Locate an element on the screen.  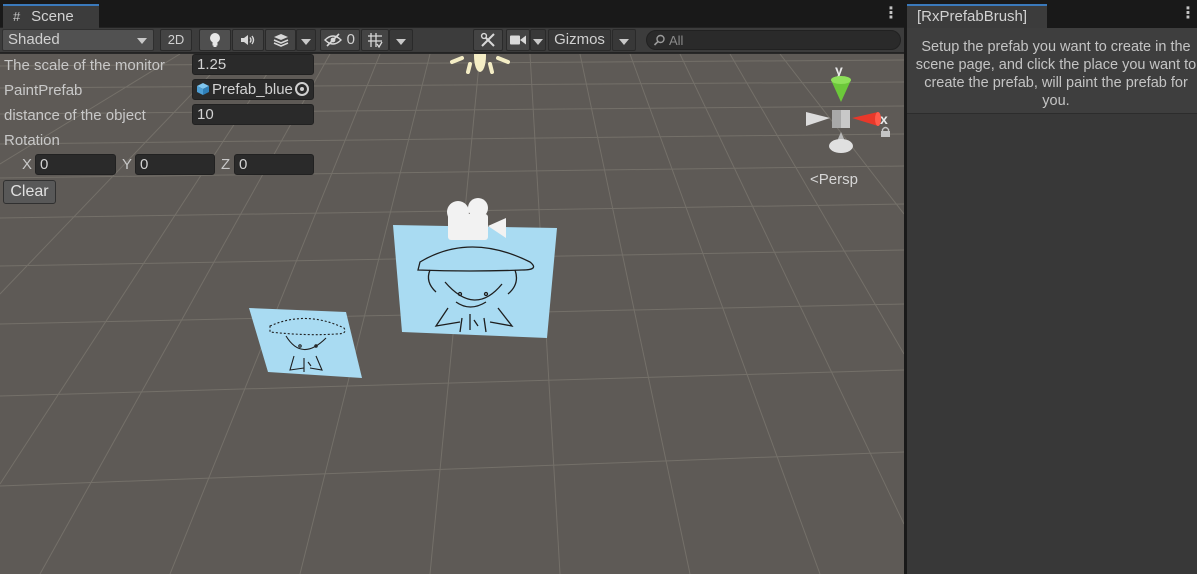
grid-dropdown-button is located at coordinates (401, 40).